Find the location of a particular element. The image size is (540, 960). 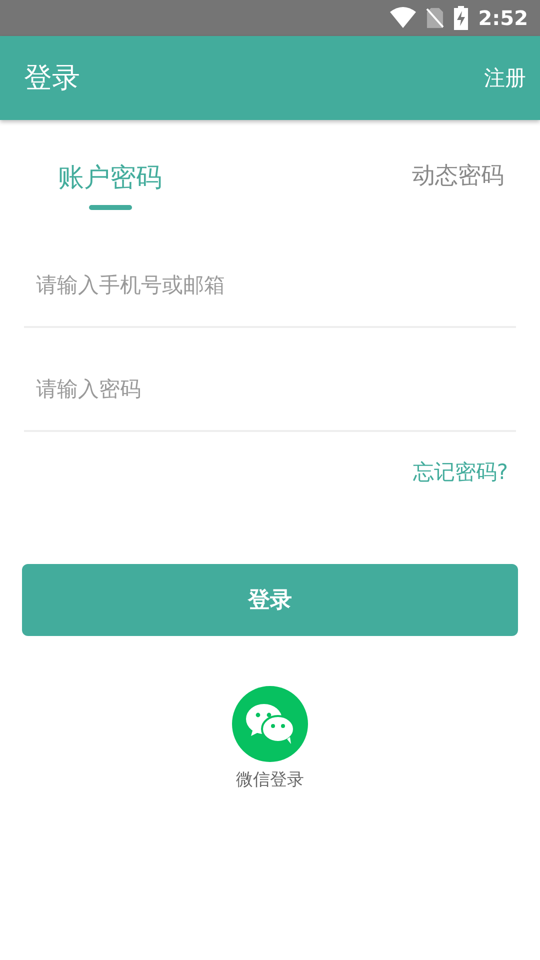

chat-bubbles-icon is located at coordinates (270, 724).